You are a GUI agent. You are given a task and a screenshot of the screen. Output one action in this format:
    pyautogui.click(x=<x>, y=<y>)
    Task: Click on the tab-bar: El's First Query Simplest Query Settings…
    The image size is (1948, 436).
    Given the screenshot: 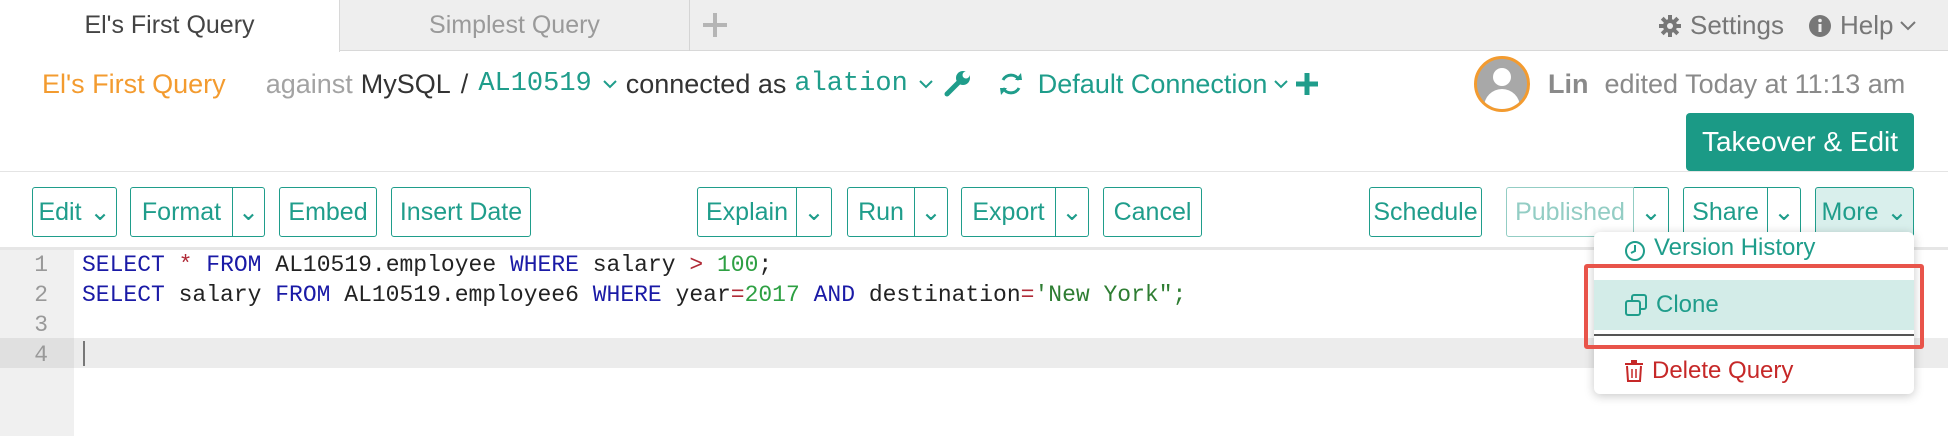 What is the action you would take?
    pyautogui.click(x=974, y=26)
    